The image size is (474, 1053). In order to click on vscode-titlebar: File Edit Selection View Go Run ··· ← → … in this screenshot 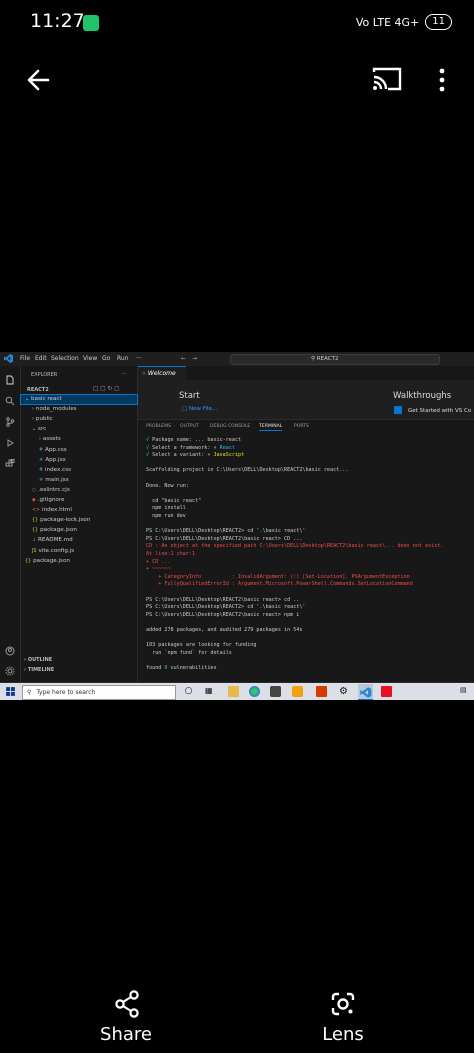, I will do `click(237, 359)`.